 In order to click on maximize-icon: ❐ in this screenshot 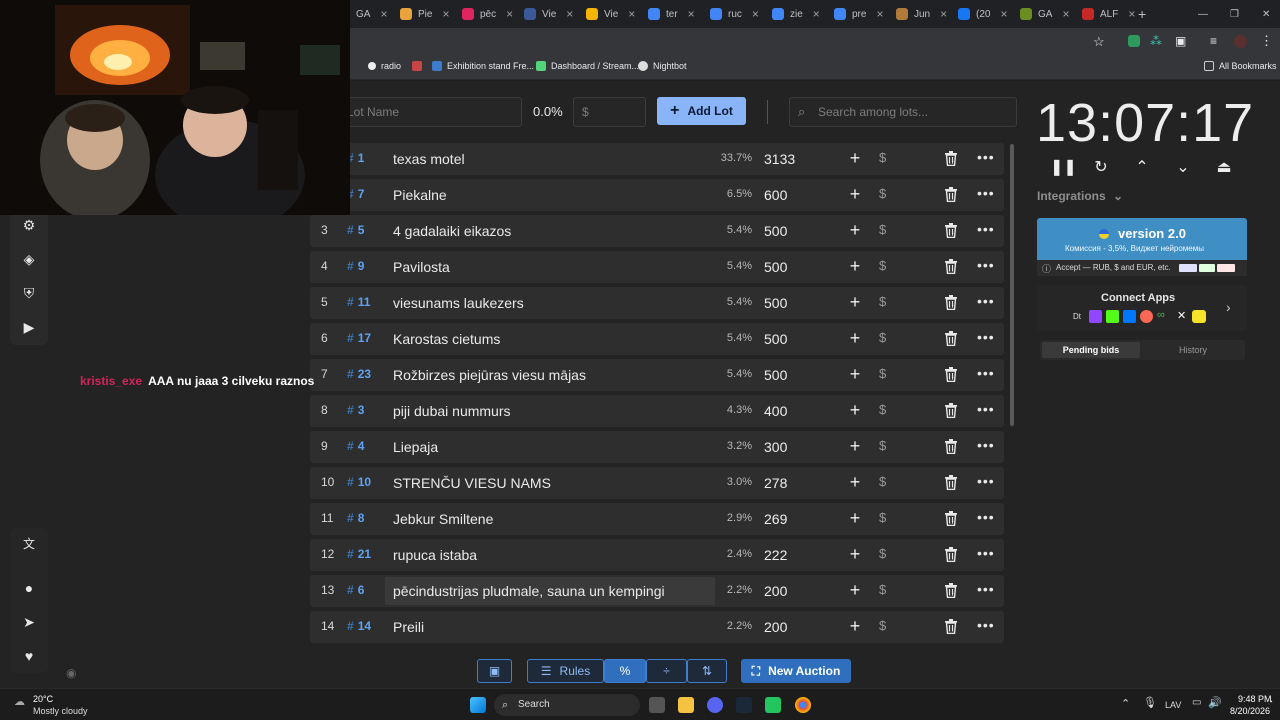, I will do `click(1234, 14)`.